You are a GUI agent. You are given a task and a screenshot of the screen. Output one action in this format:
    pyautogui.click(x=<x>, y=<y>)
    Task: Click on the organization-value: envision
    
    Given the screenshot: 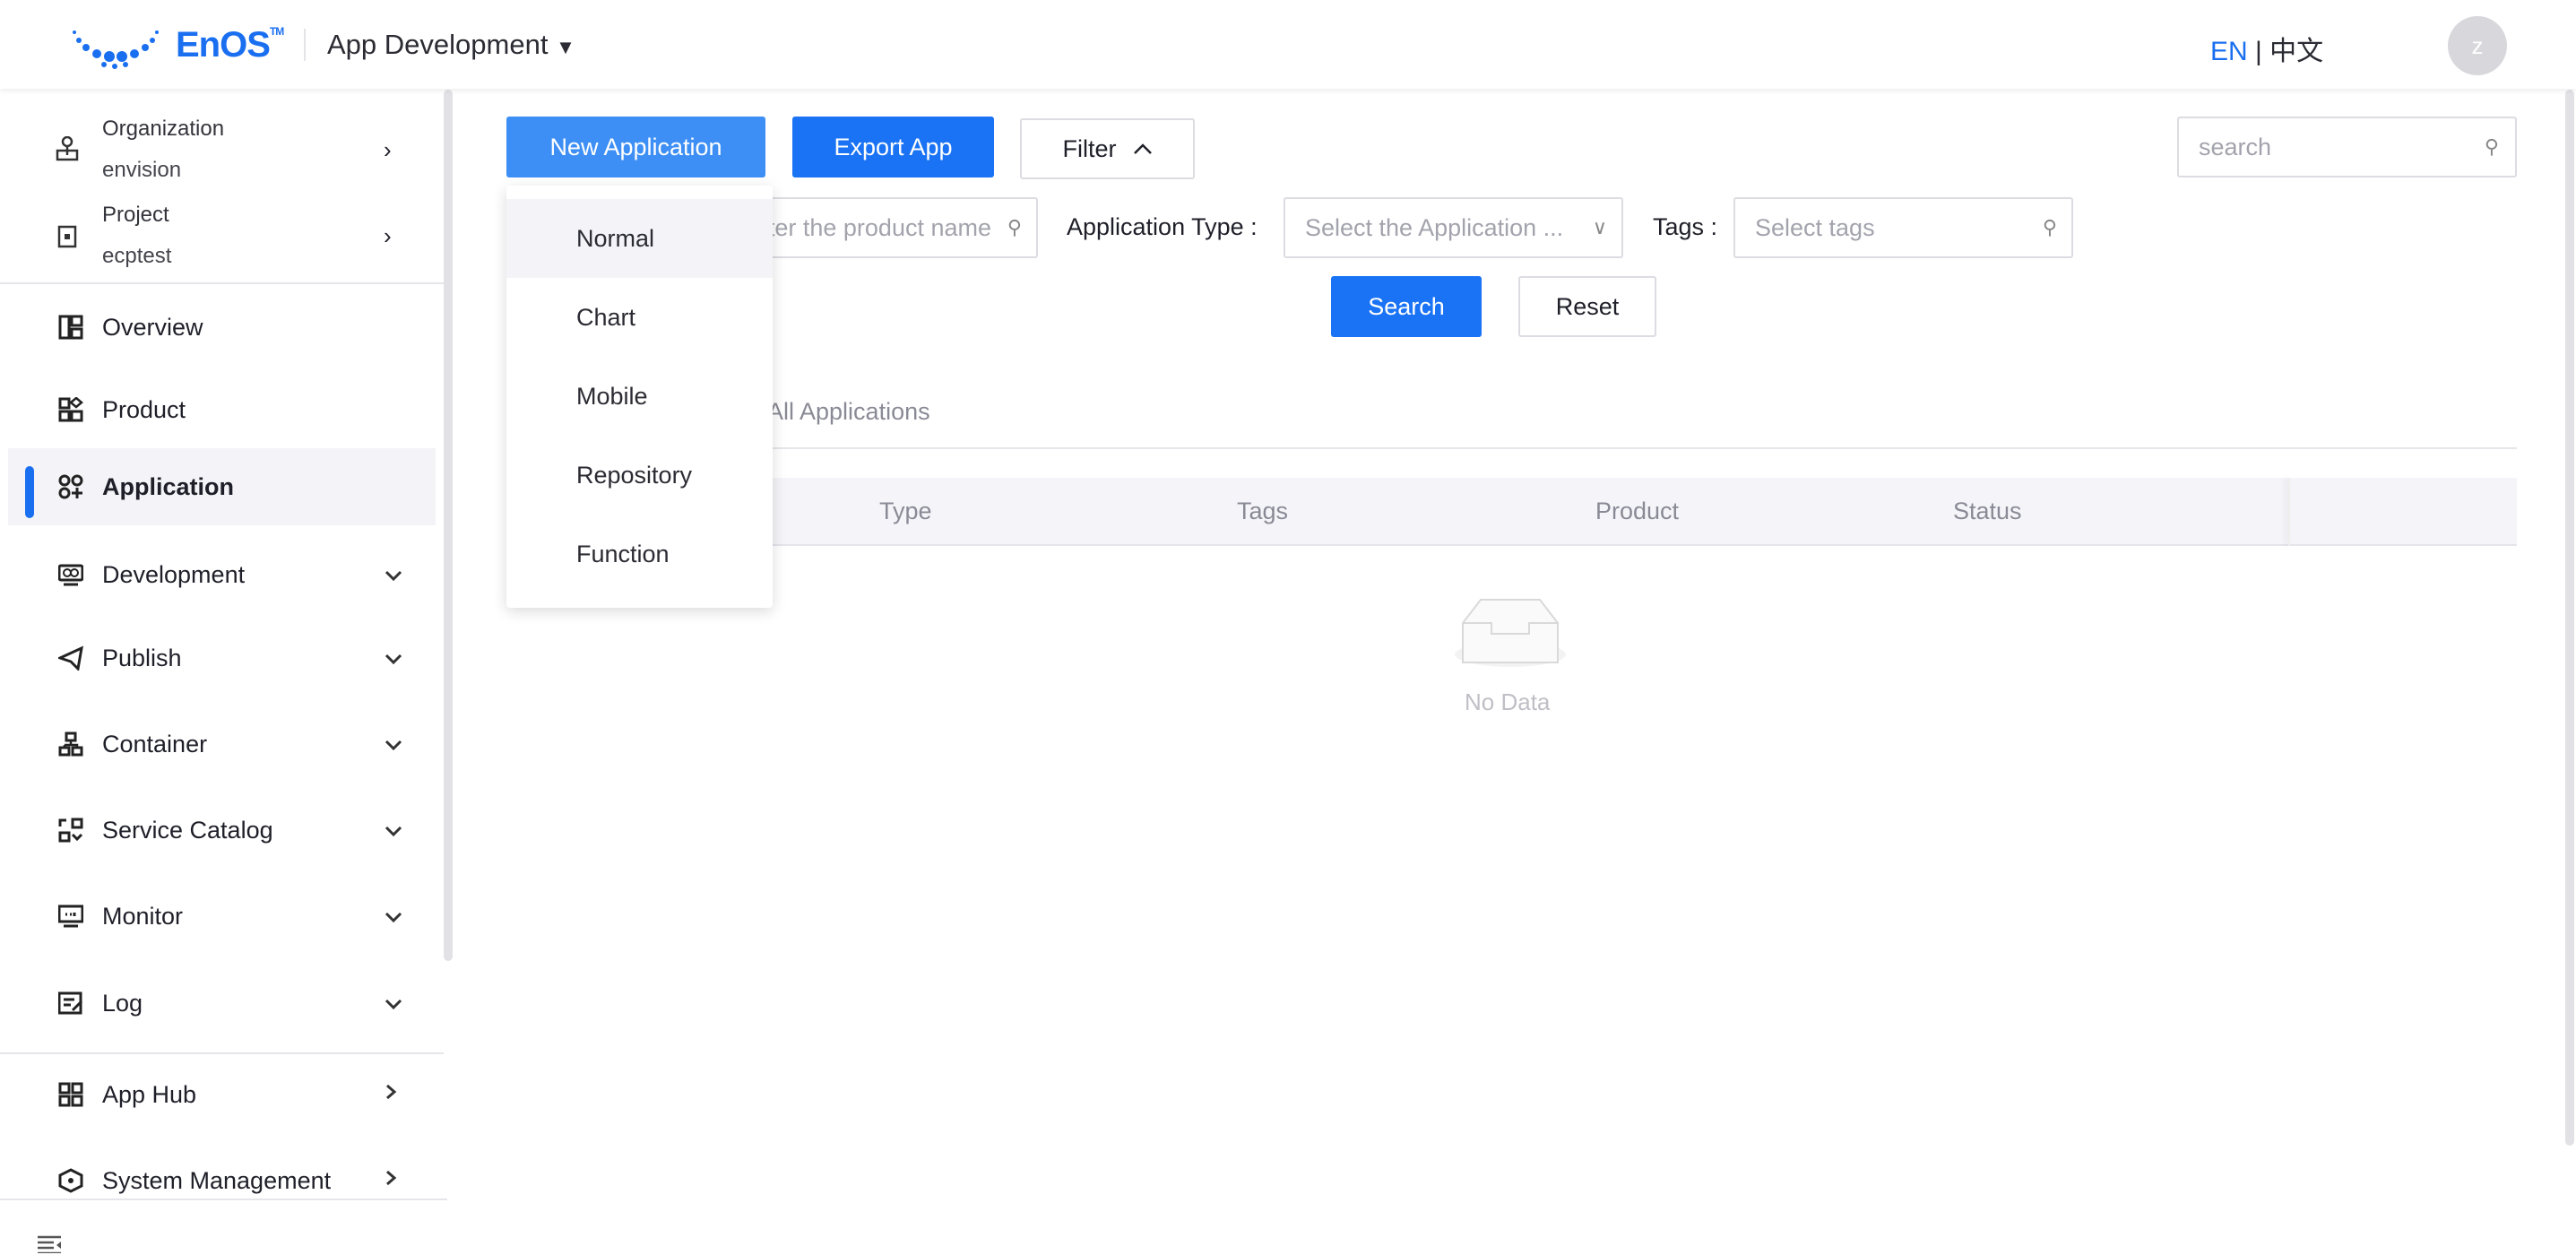 What is the action you would take?
    pyautogui.click(x=142, y=170)
    